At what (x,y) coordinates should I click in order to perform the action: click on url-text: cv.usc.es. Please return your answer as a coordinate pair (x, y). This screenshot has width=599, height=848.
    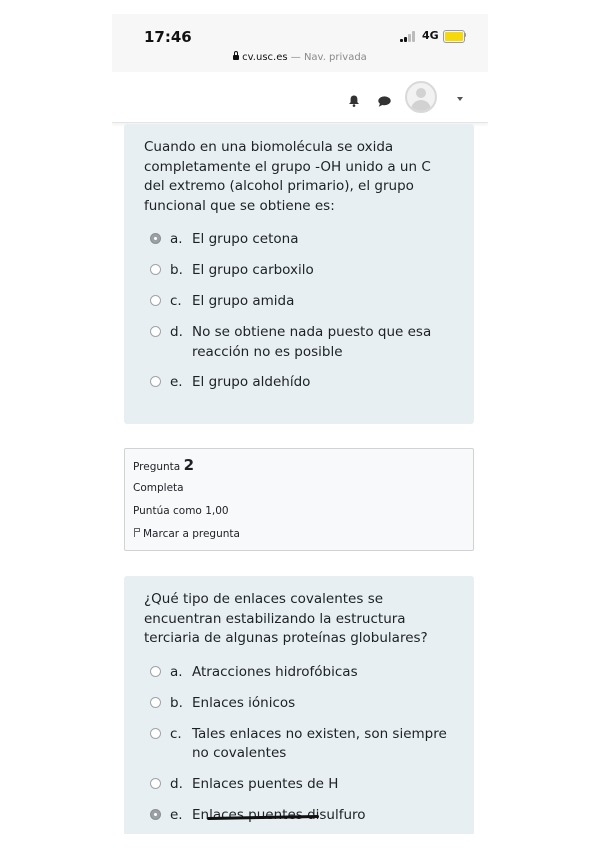
    Looking at the image, I should click on (265, 57).